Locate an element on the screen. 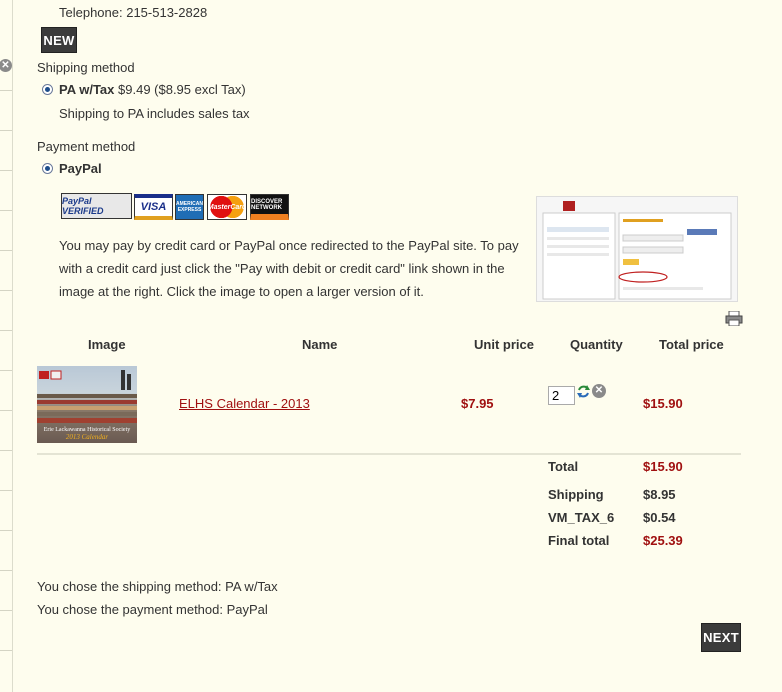 The height and width of the screenshot is (692, 782). shipping-option-name: PA w/Tax is located at coordinates (87, 89).